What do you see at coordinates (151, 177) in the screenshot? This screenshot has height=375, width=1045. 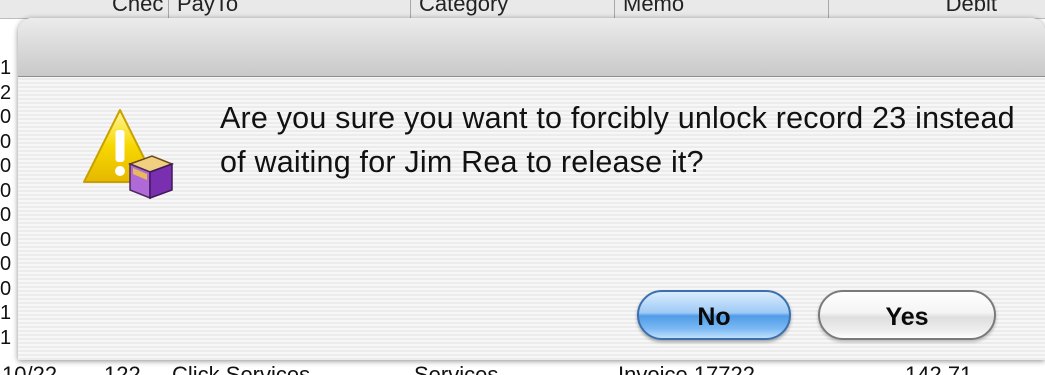 I see `cube-badge-icon` at bounding box center [151, 177].